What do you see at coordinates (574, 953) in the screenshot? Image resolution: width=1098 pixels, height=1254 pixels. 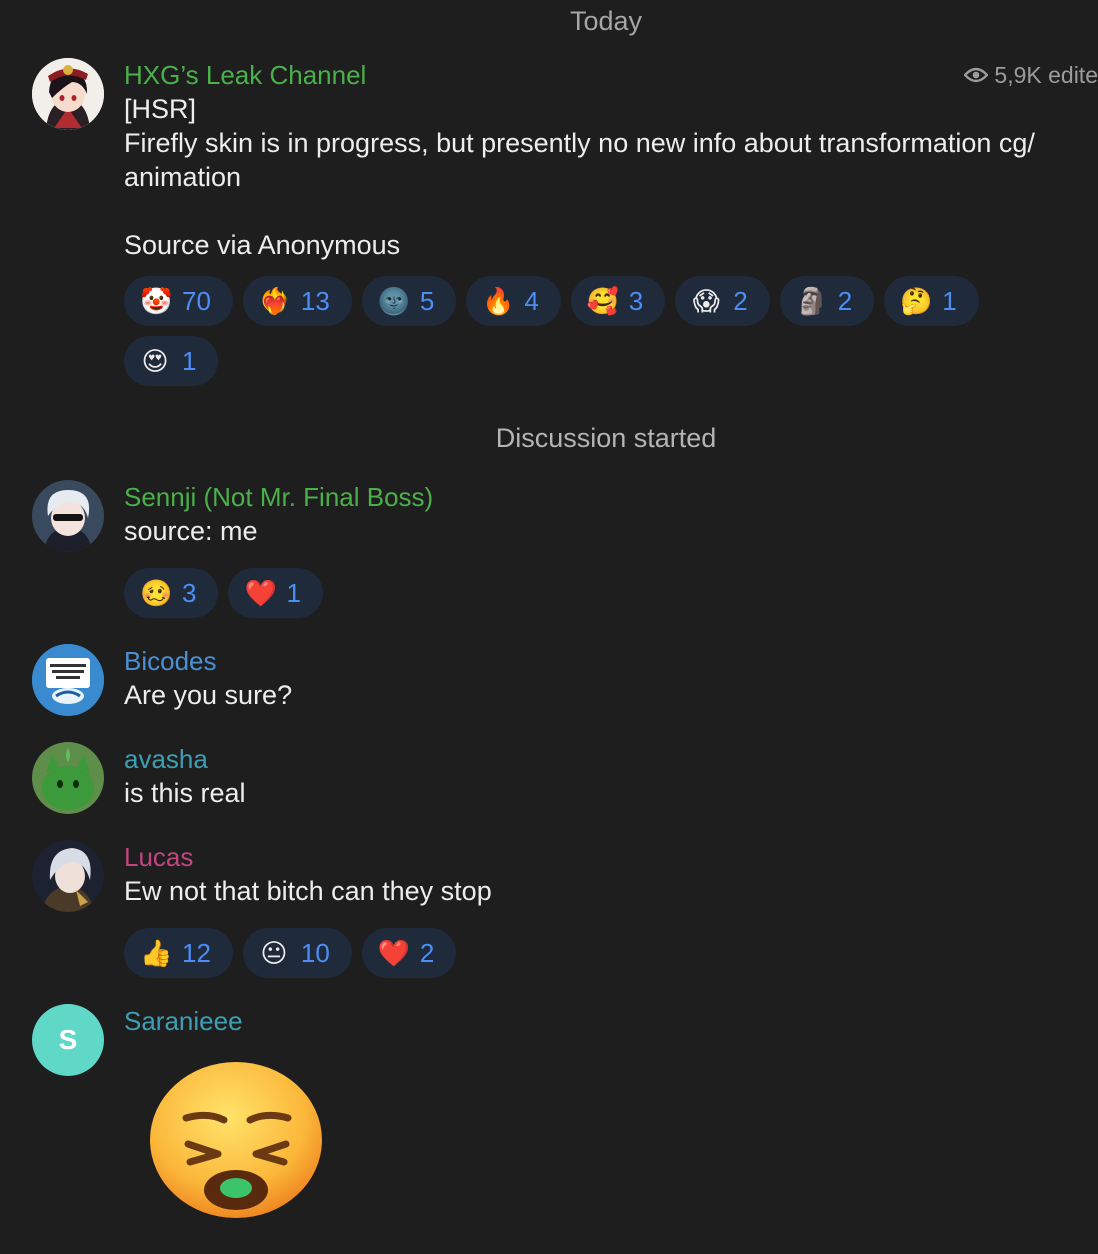 I see `reactions-bar: 👍 12 😐 10 ❤️ 2` at bounding box center [574, 953].